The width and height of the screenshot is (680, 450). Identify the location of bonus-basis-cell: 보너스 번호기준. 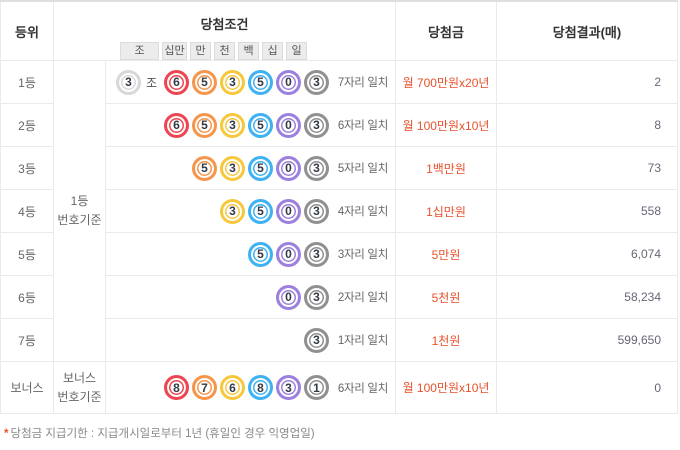
(79, 387).